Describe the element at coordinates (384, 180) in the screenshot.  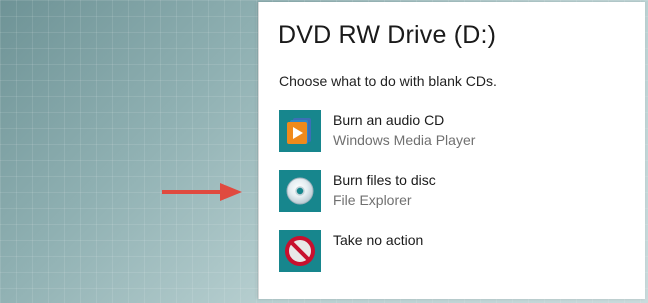
I see `option-label: Burn files to disc` at that location.